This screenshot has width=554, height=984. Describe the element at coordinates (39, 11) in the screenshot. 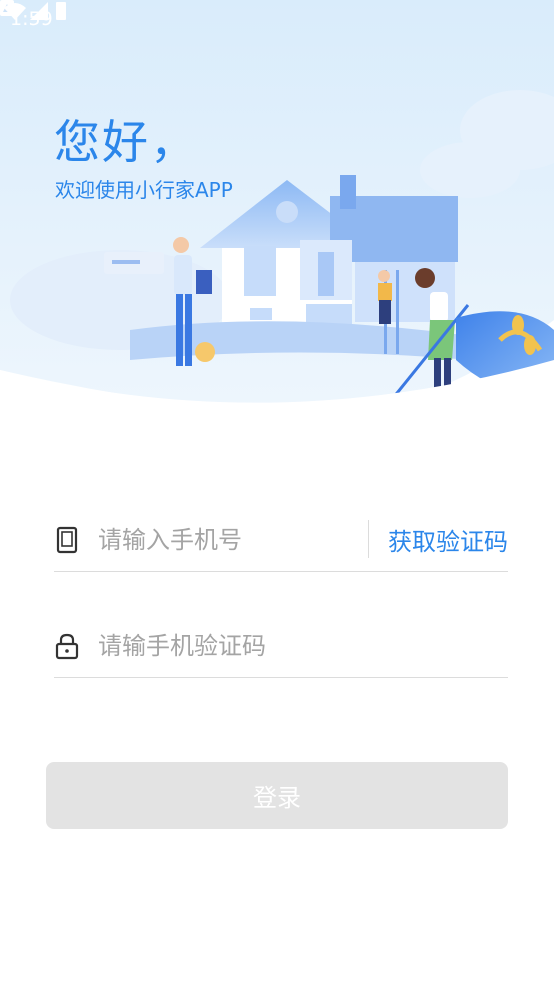

I see `signal-icon` at that location.